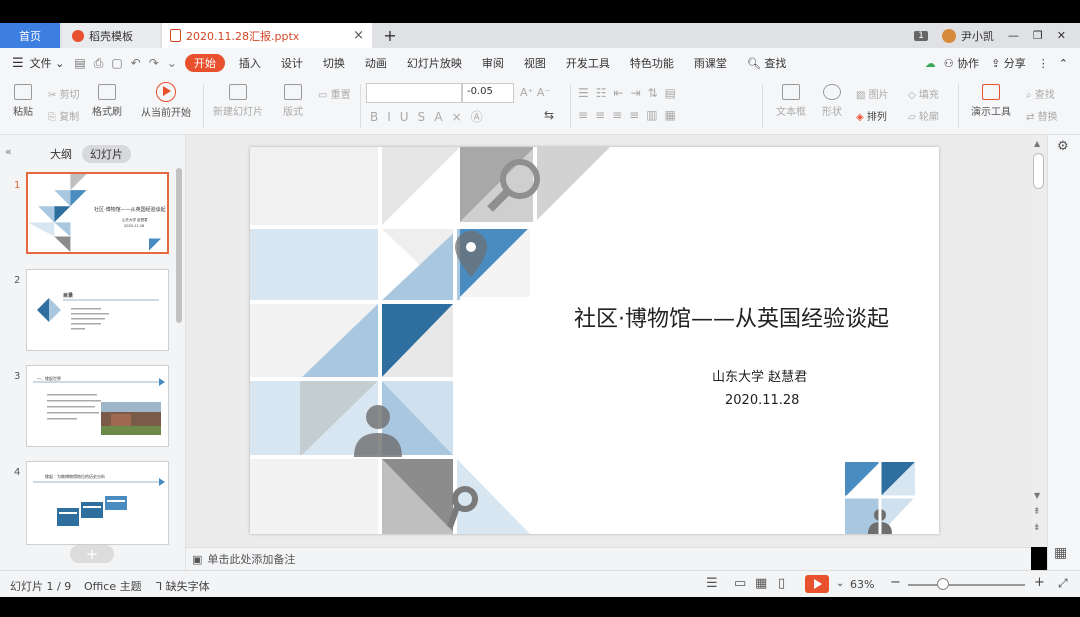  What do you see at coordinates (1060, 553) in the screenshot?
I see `grid-view-icon: ▦` at bounding box center [1060, 553].